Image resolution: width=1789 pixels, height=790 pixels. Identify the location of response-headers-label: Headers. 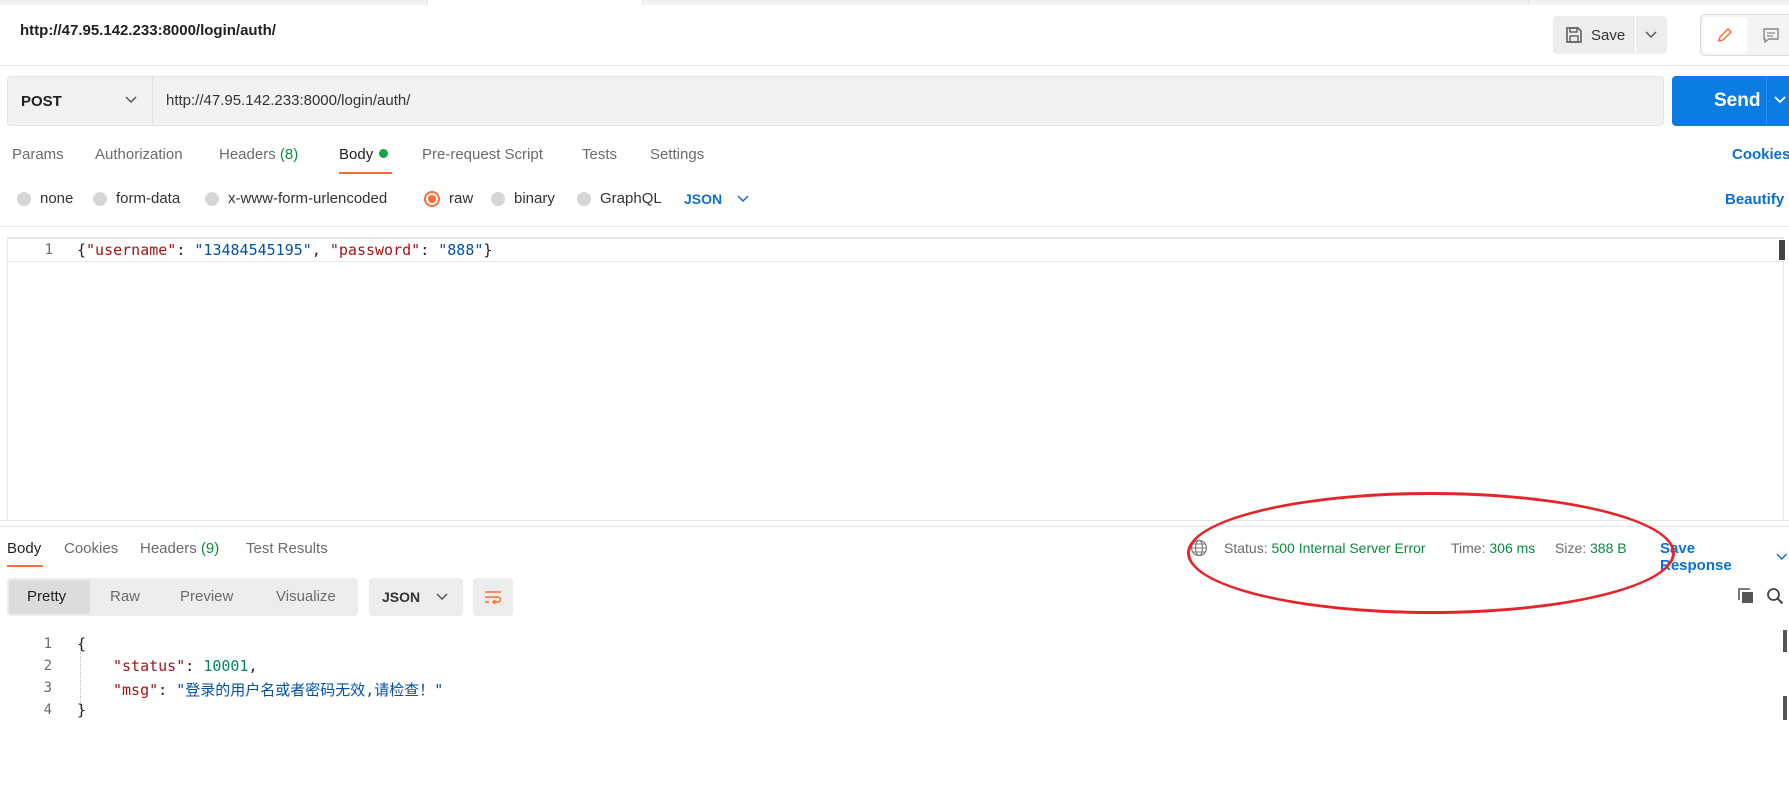
(168, 548).